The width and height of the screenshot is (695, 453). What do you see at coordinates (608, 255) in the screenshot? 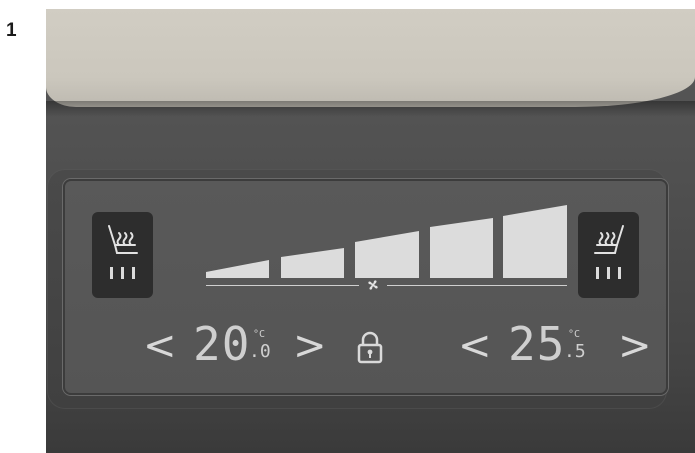
I see `right-seat-heat-button` at bounding box center [608, 255].